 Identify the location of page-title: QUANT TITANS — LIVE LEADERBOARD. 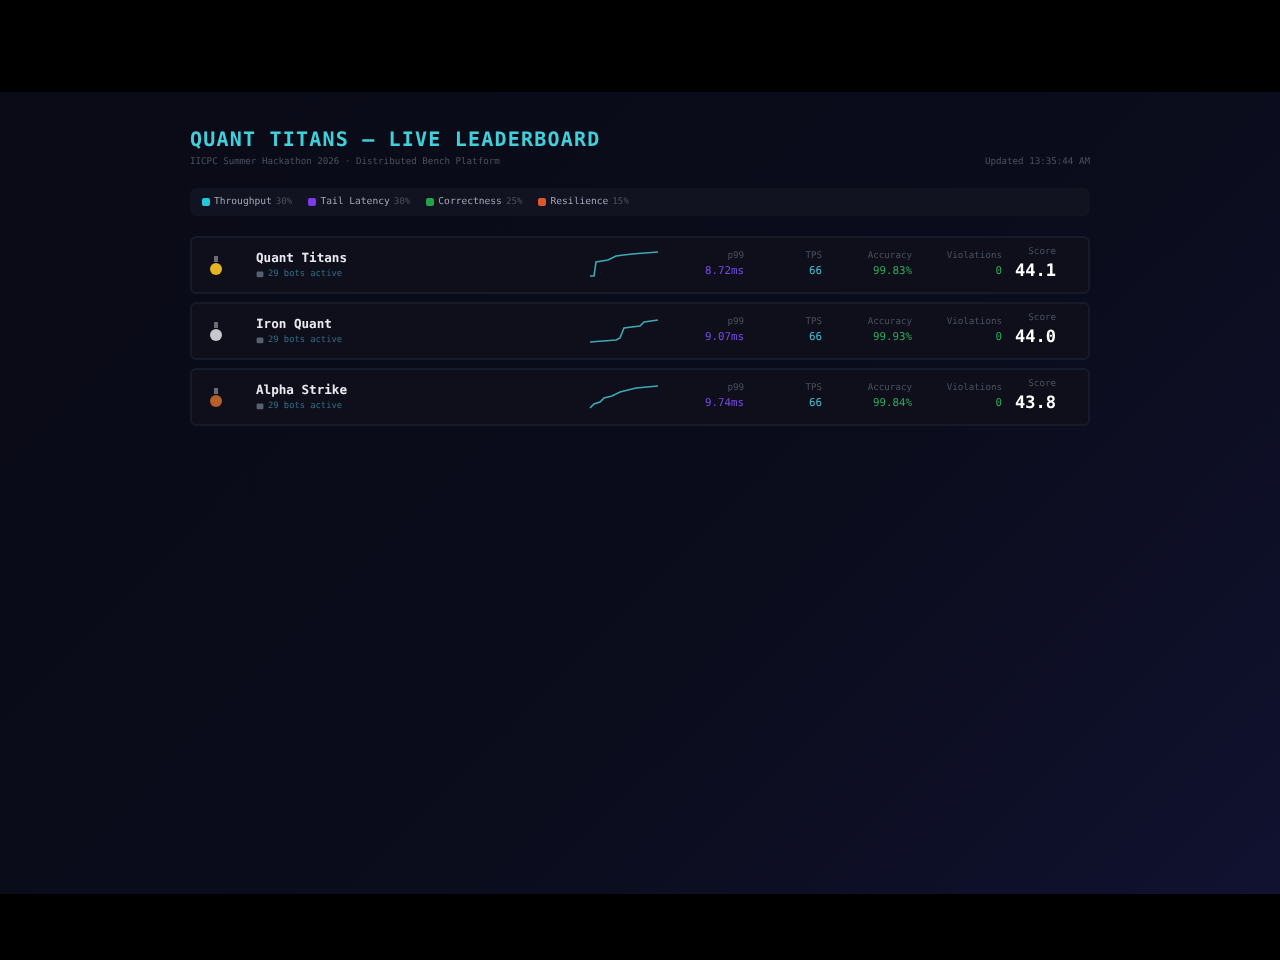
(396, 141).